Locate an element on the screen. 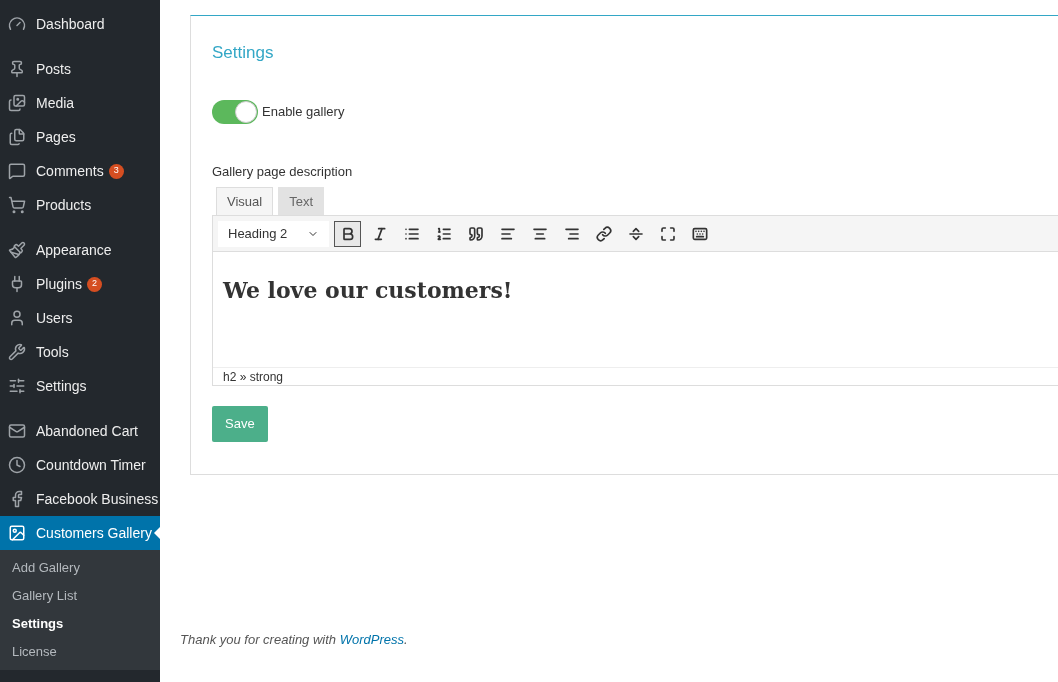  sidebar-item: Abandoned Cart is located at coordinates (80, 431).